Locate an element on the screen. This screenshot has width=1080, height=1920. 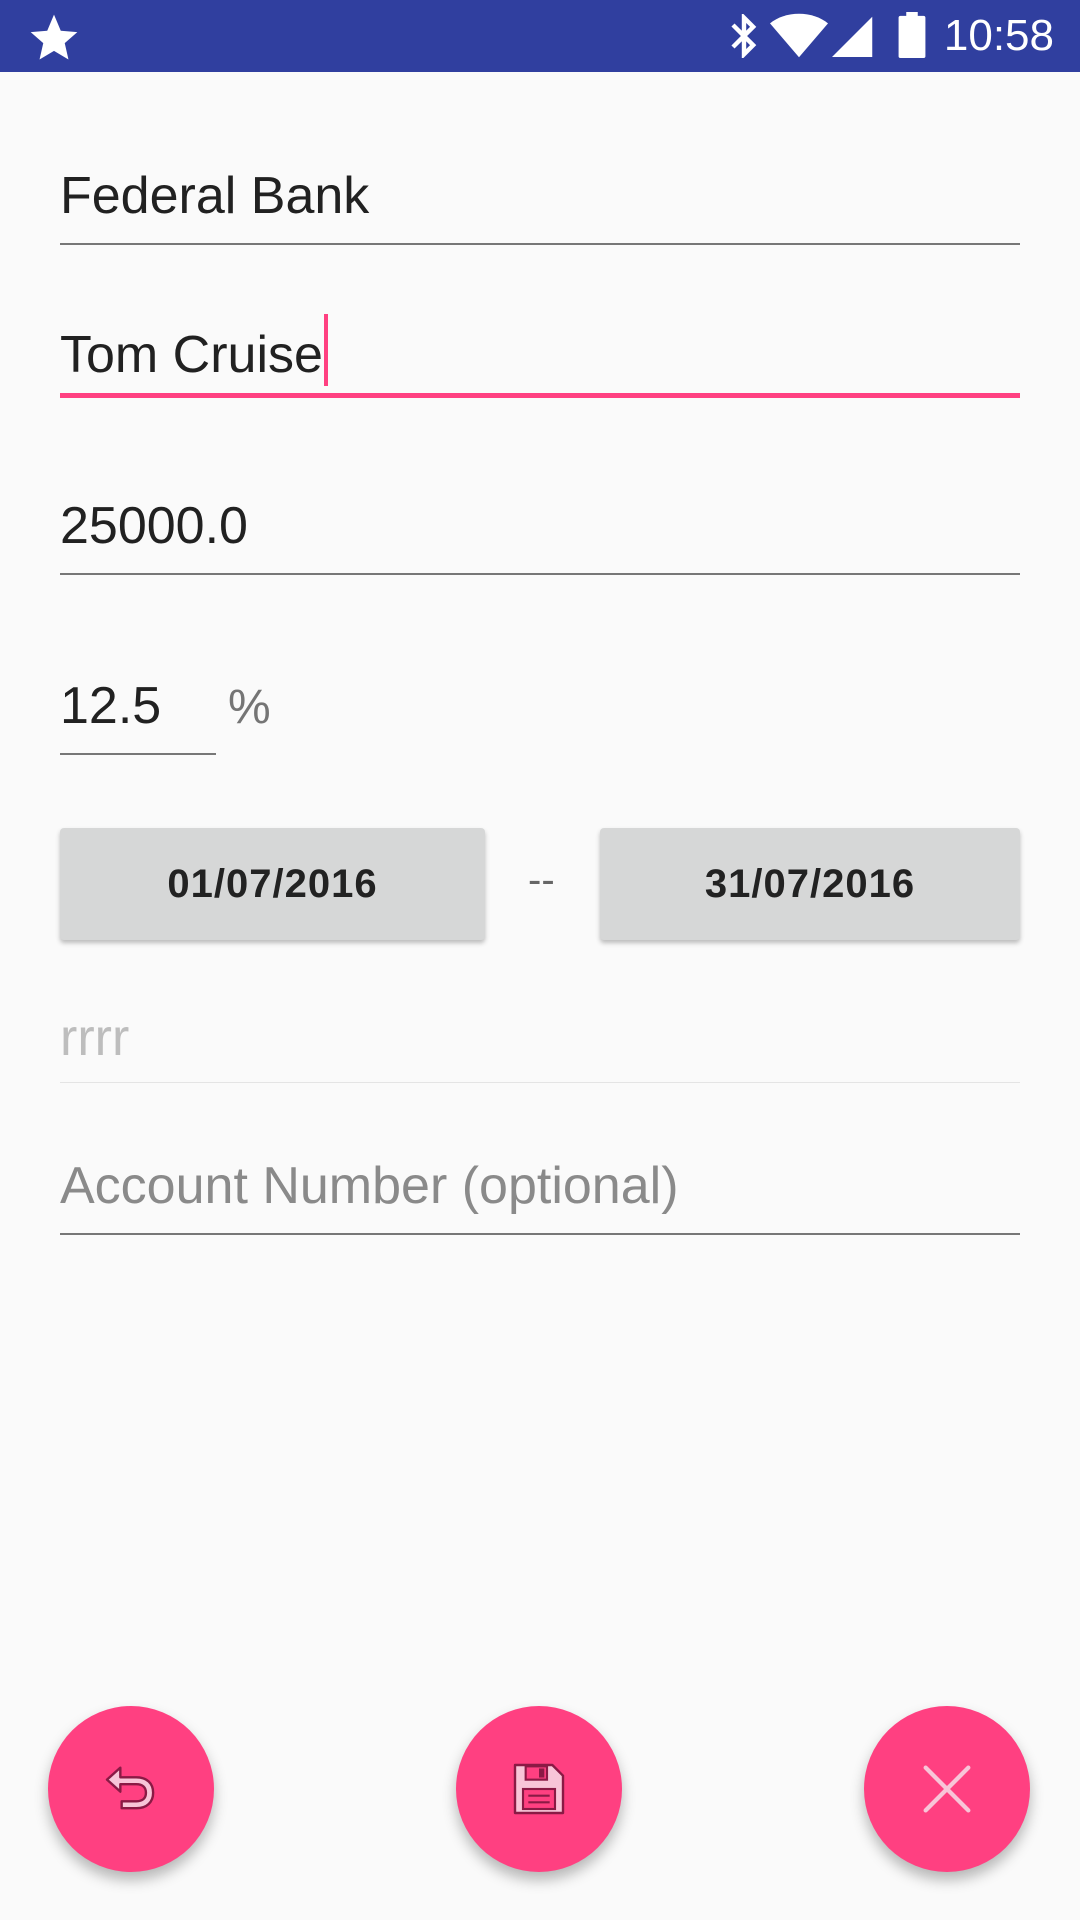
note-field: rrrr is located at coordinates (540, 1048).